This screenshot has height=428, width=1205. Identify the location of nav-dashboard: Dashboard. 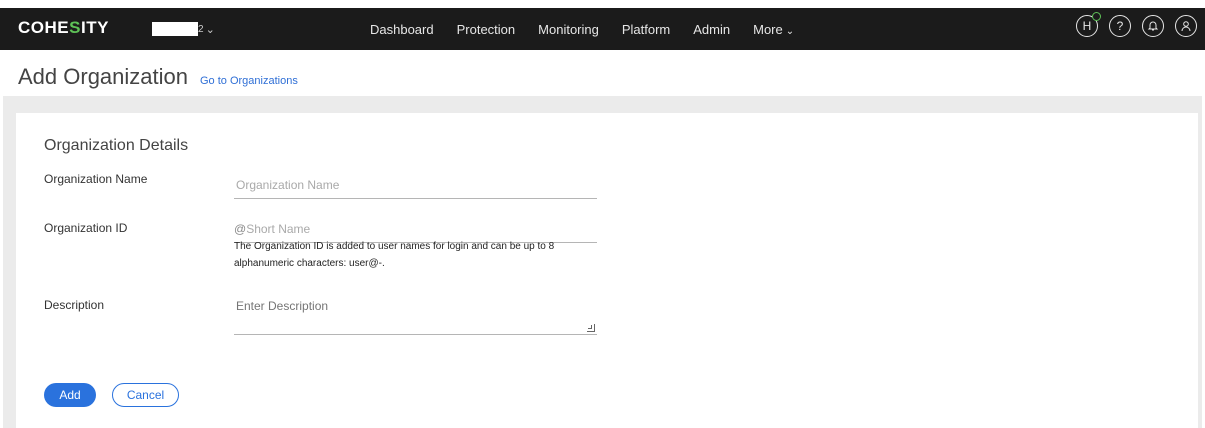
(402, 29).